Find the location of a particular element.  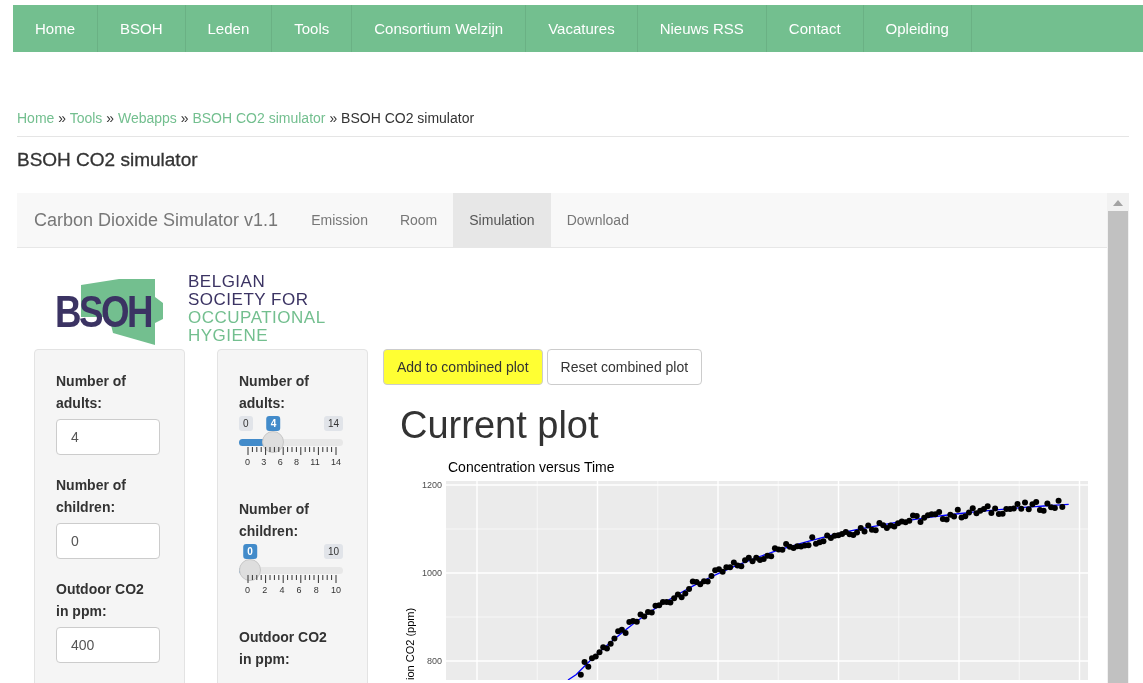

breadcrumb-link: Home is located at coordinates (36, 118).